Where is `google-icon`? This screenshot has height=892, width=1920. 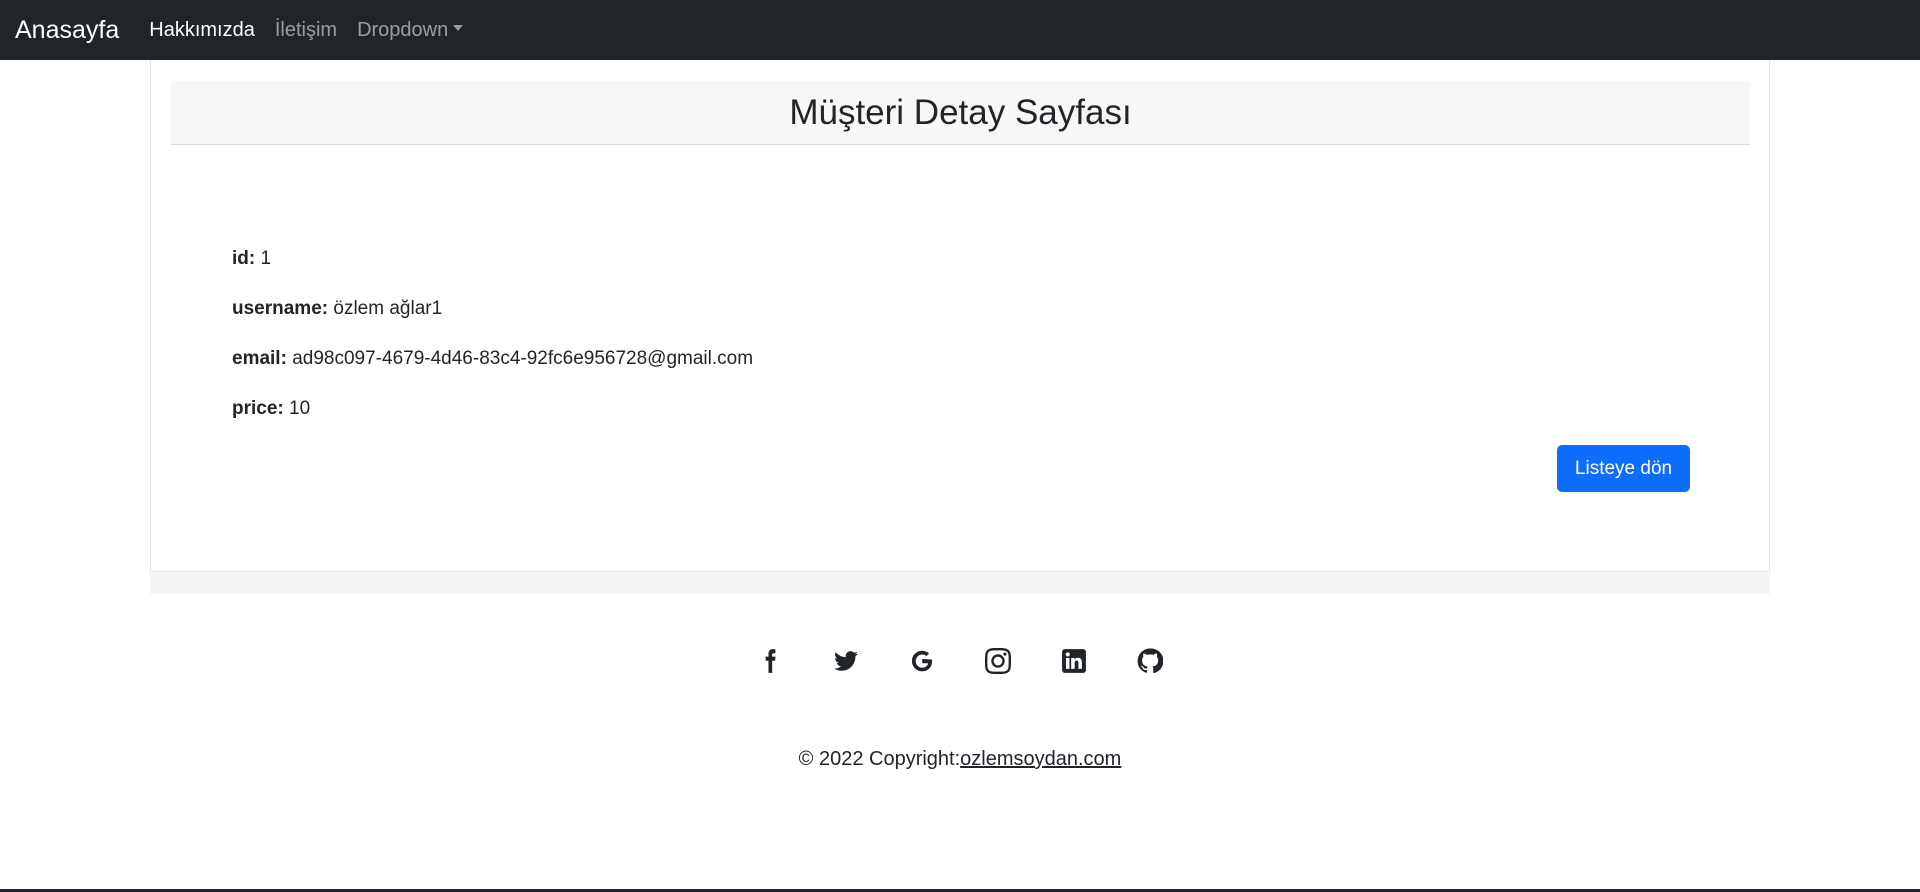 google-icon is located at coordinates (922, 661).